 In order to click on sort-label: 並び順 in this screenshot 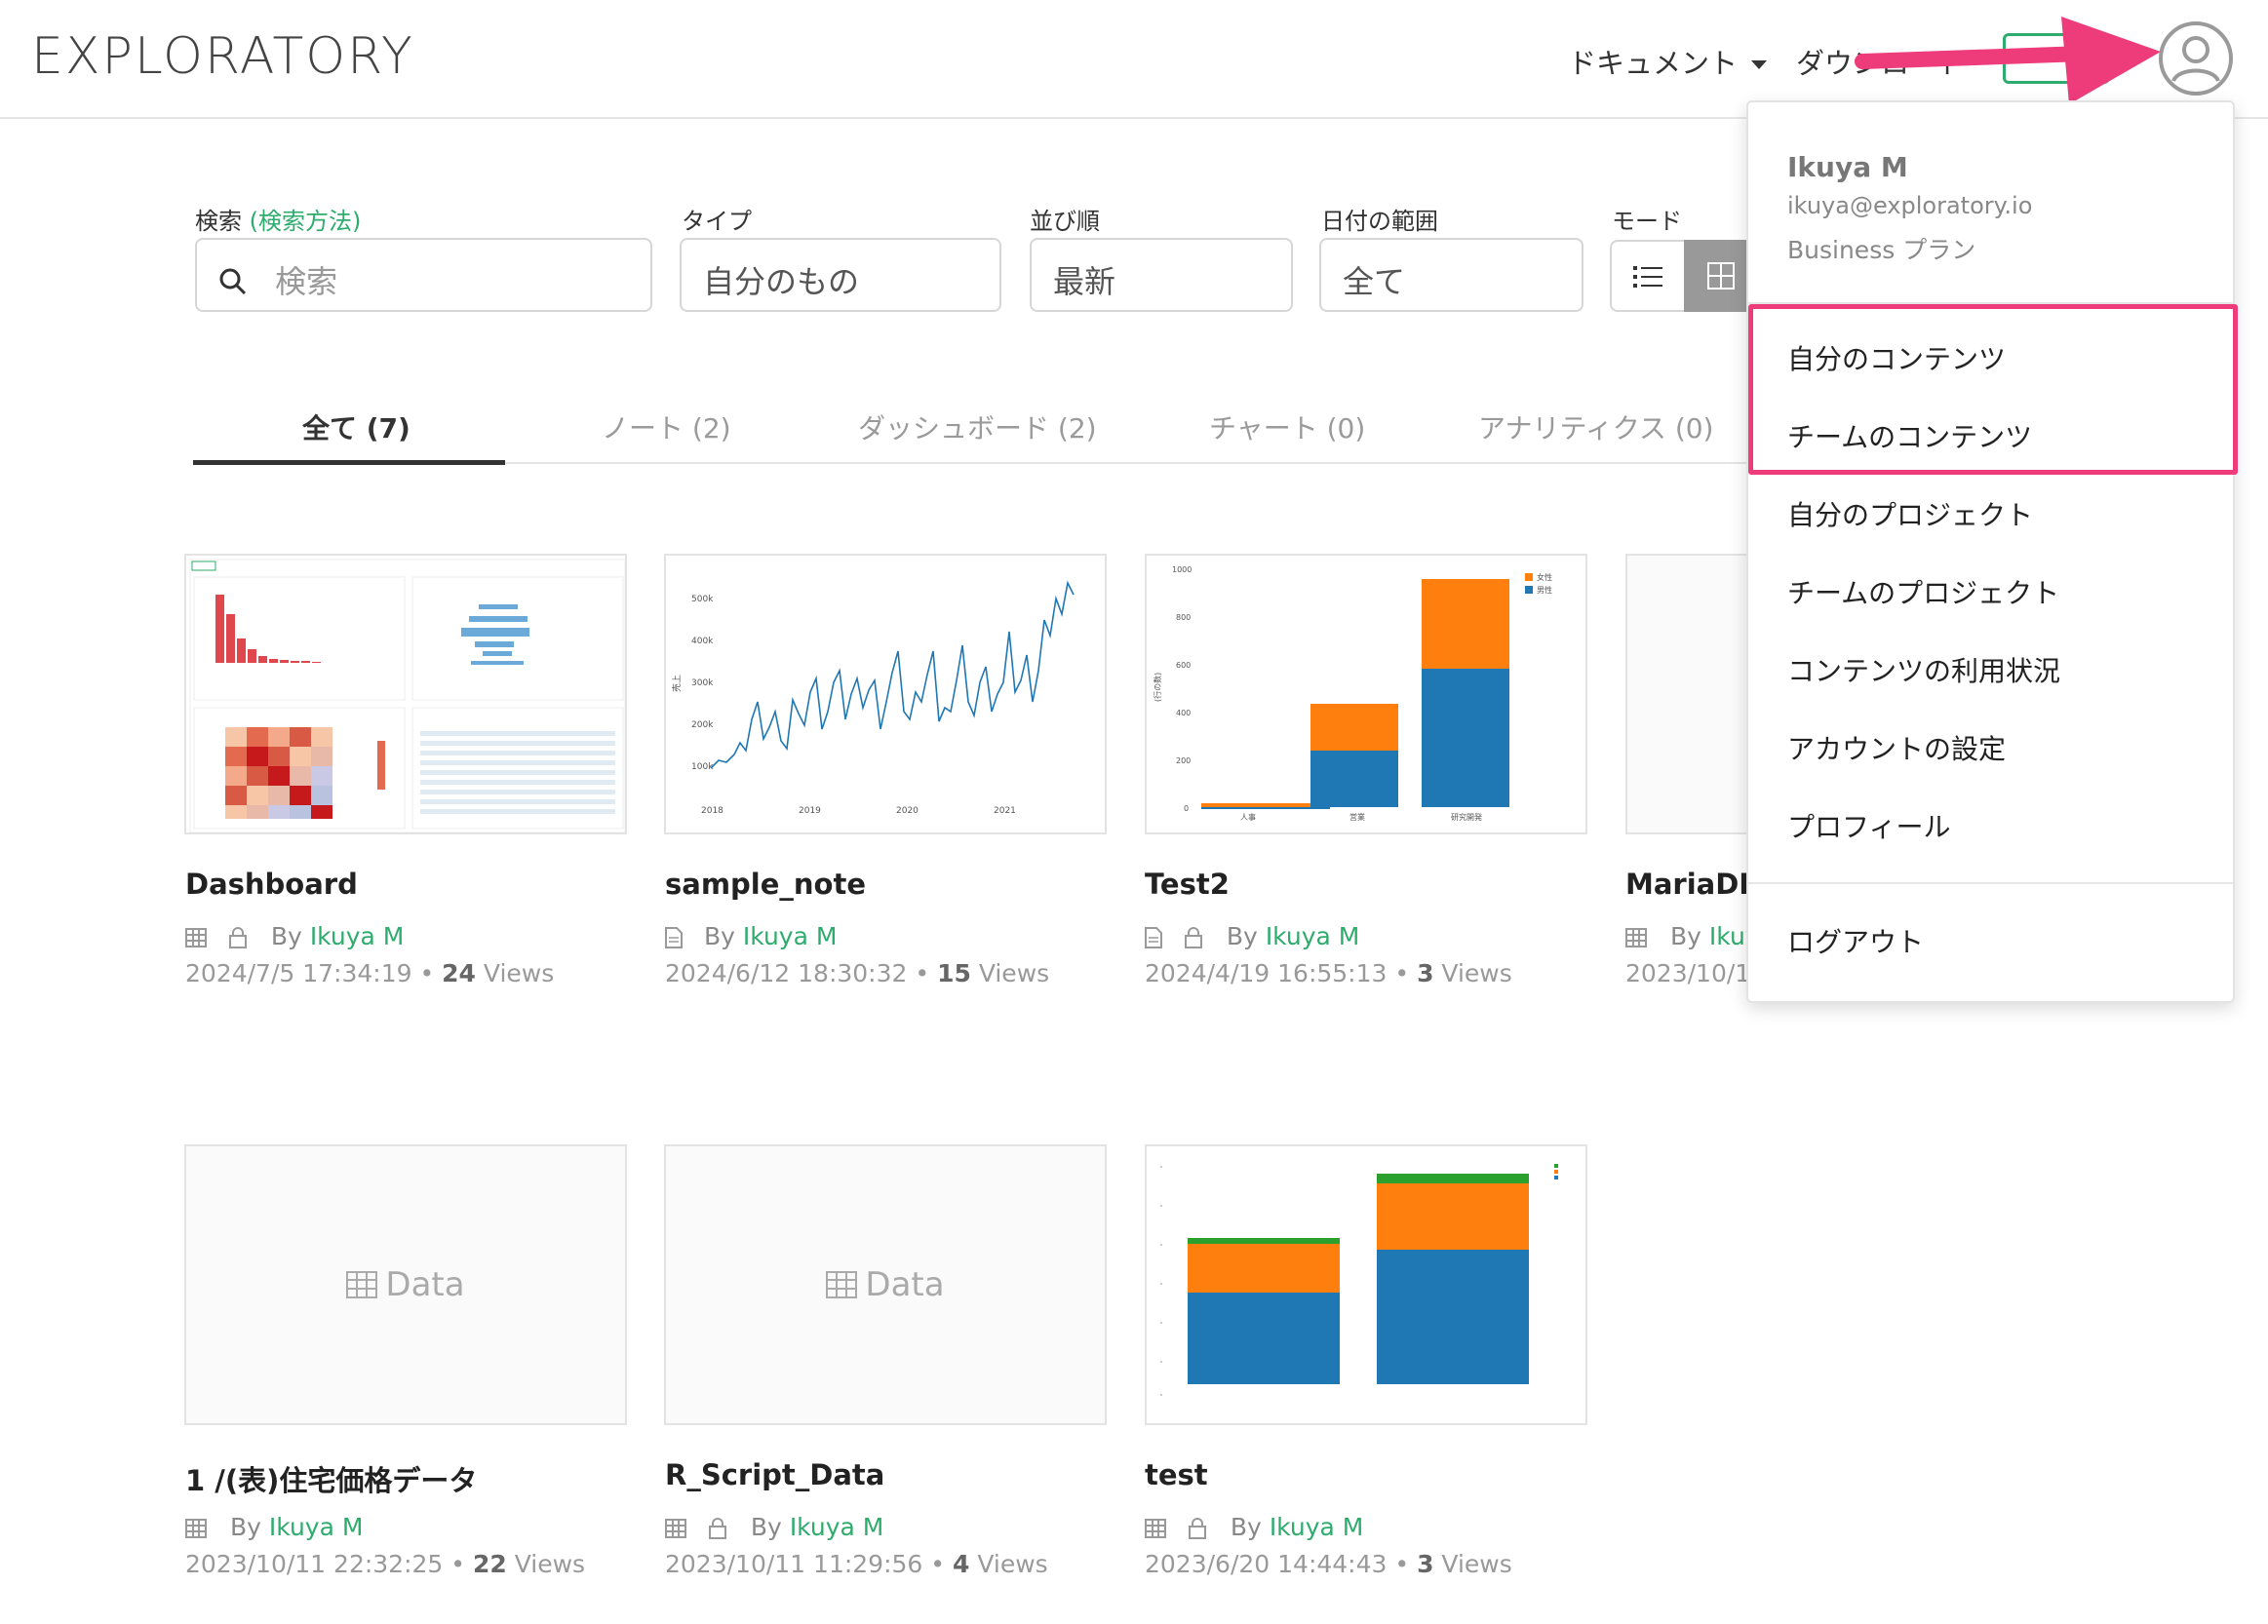, I will do `click(1065, 222)`.